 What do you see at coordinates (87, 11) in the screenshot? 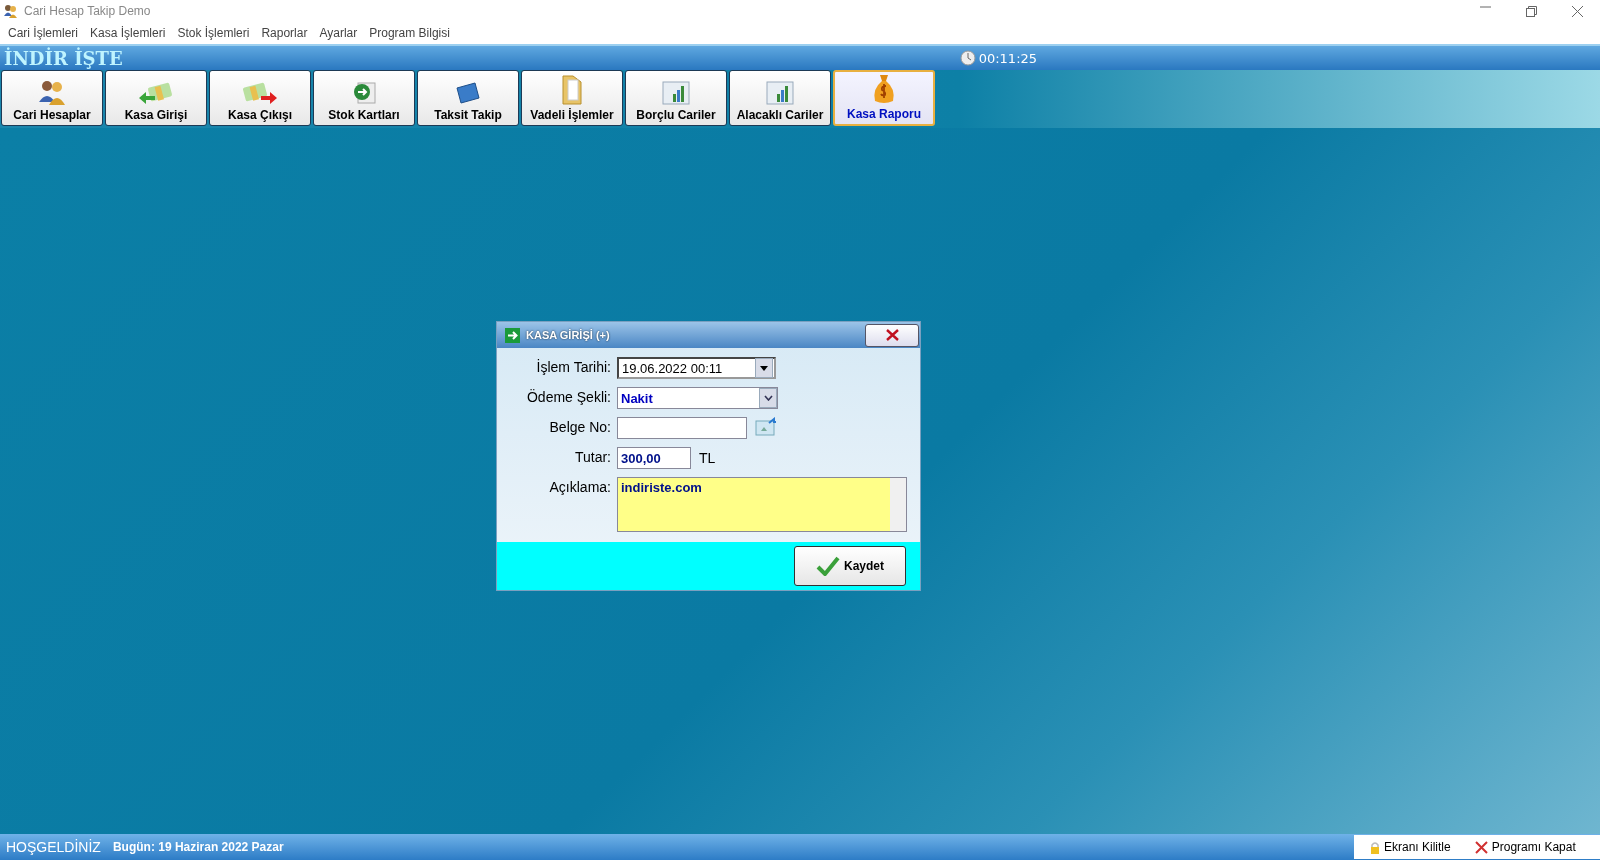
I see `window-title: Cari Hesap Takip Demo` at bounding box center [87, 11].